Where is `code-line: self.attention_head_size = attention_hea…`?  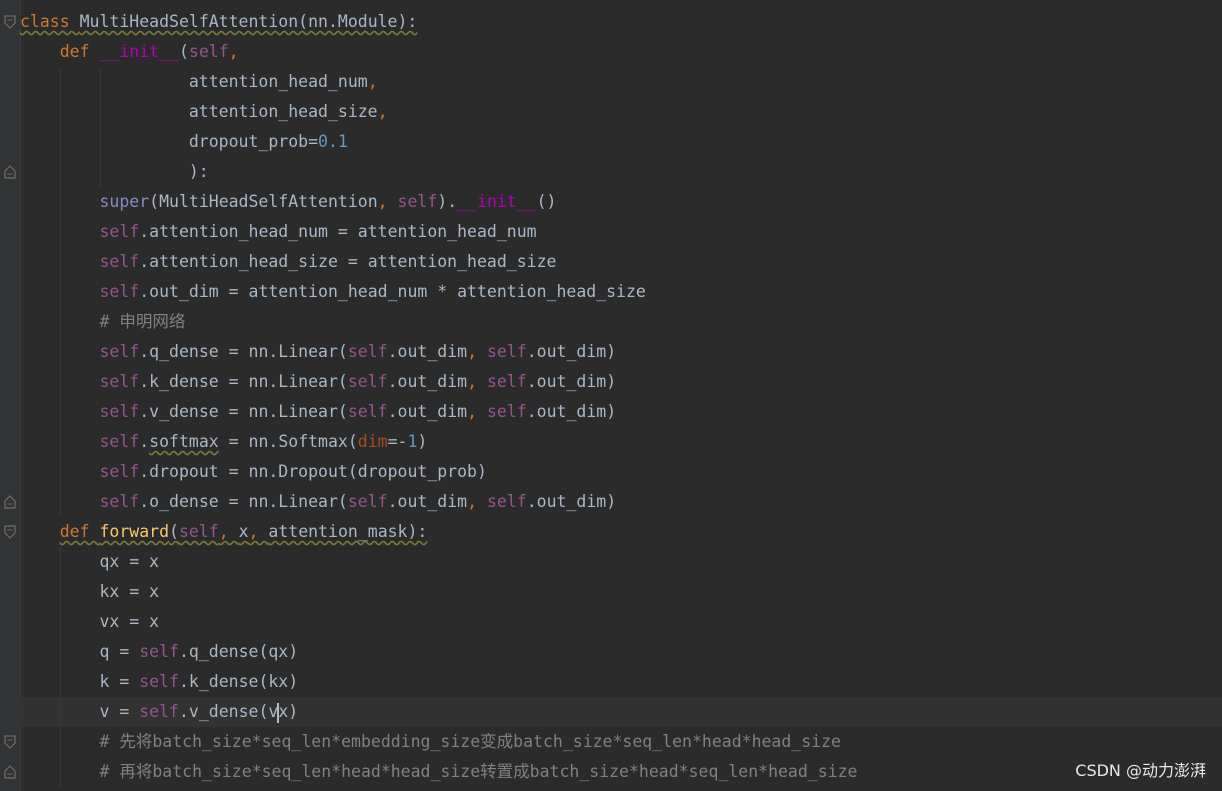
code-line: self.attention_head_size = attention_hea… is located at coordinates (621, 262).